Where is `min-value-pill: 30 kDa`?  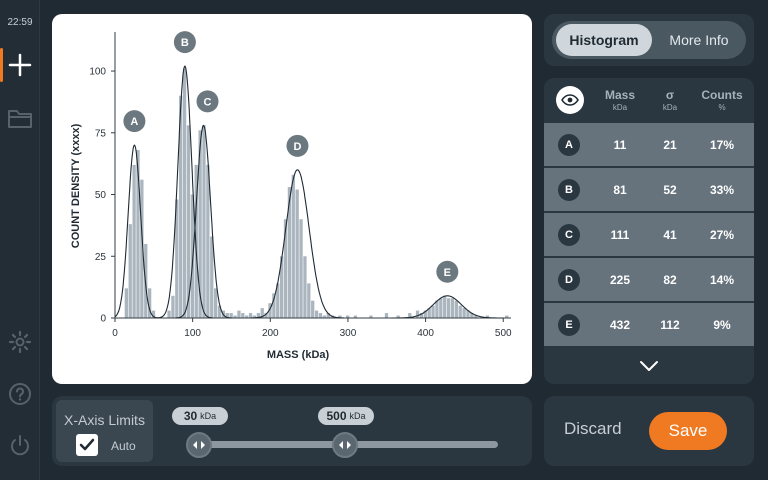 min-value-pill: 30 kDa is located at coordinates (200, 416).